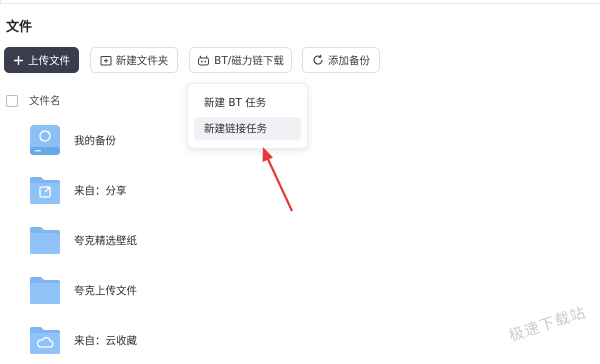 This screenshot has height=364, width=600. I want to click on list-item-name: 我的备份, so click(95, 140).